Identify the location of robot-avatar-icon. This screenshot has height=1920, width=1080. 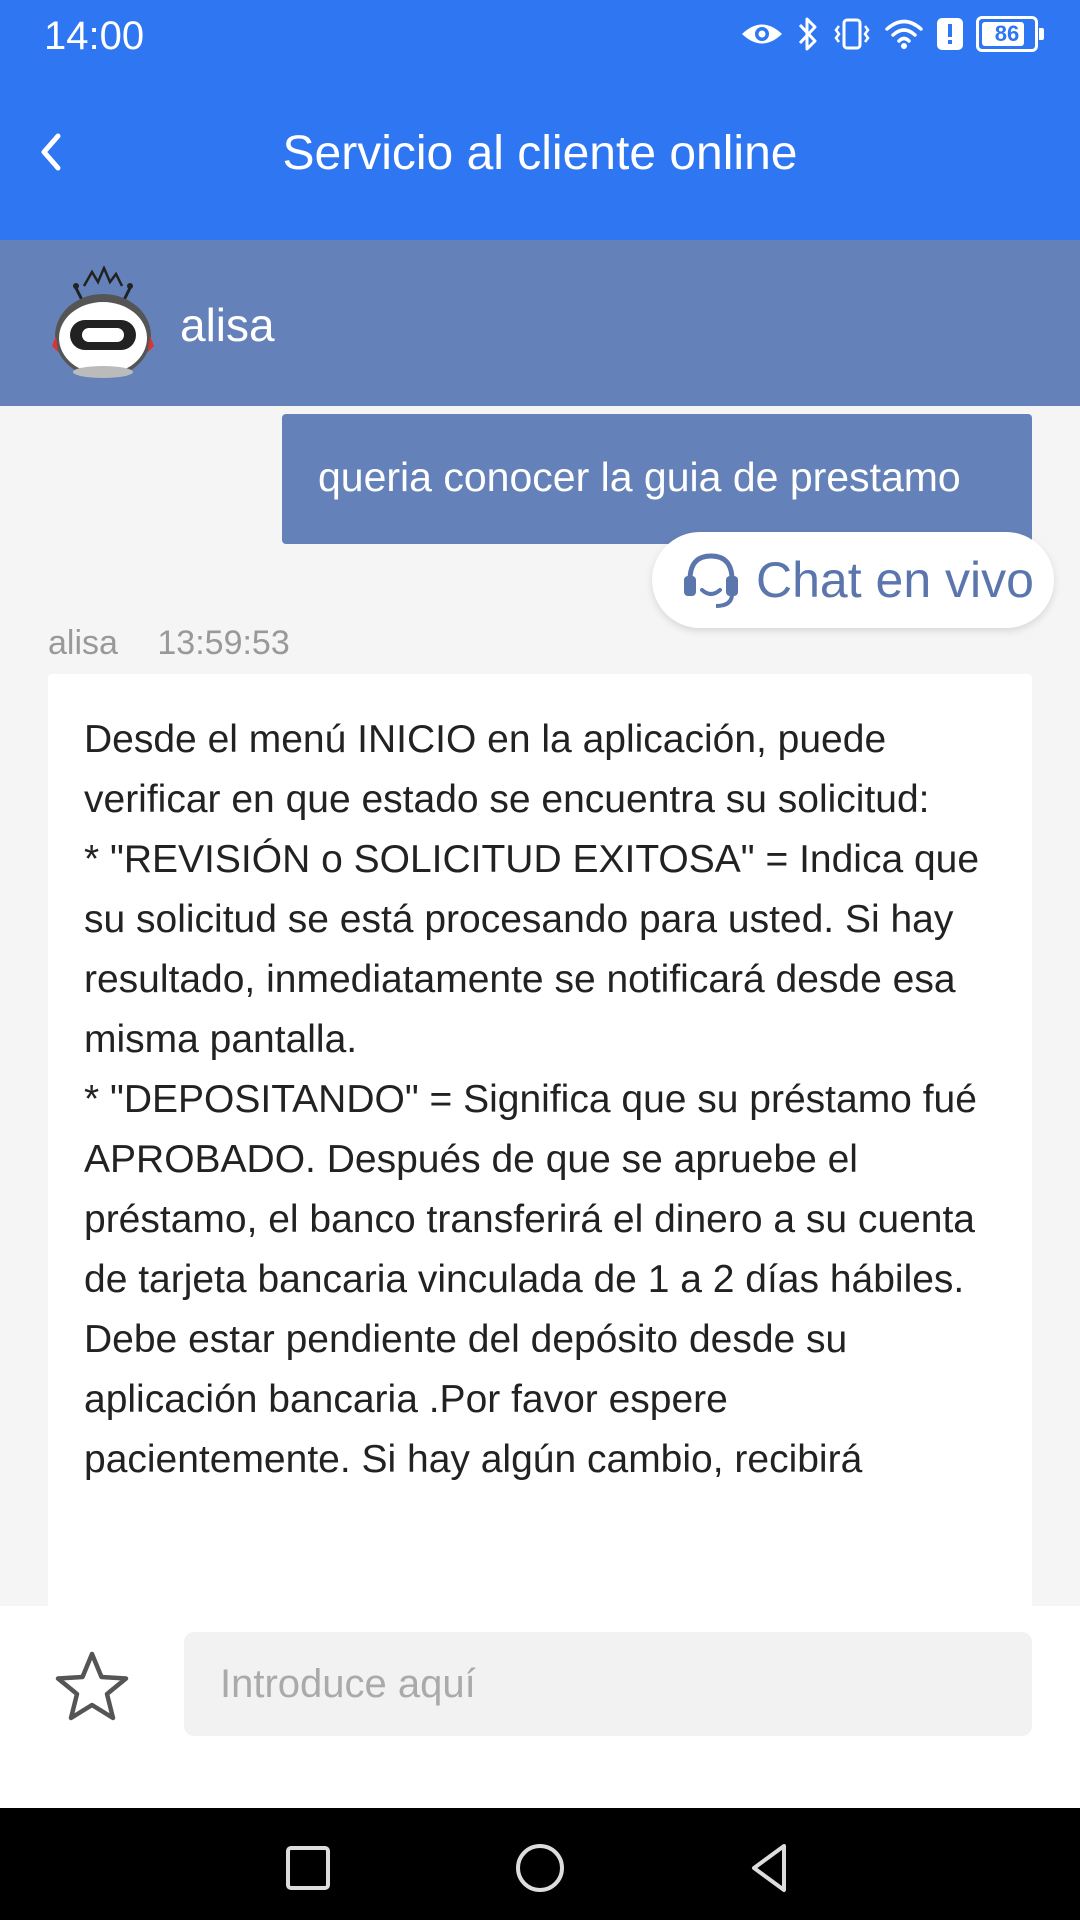
(103, 322).